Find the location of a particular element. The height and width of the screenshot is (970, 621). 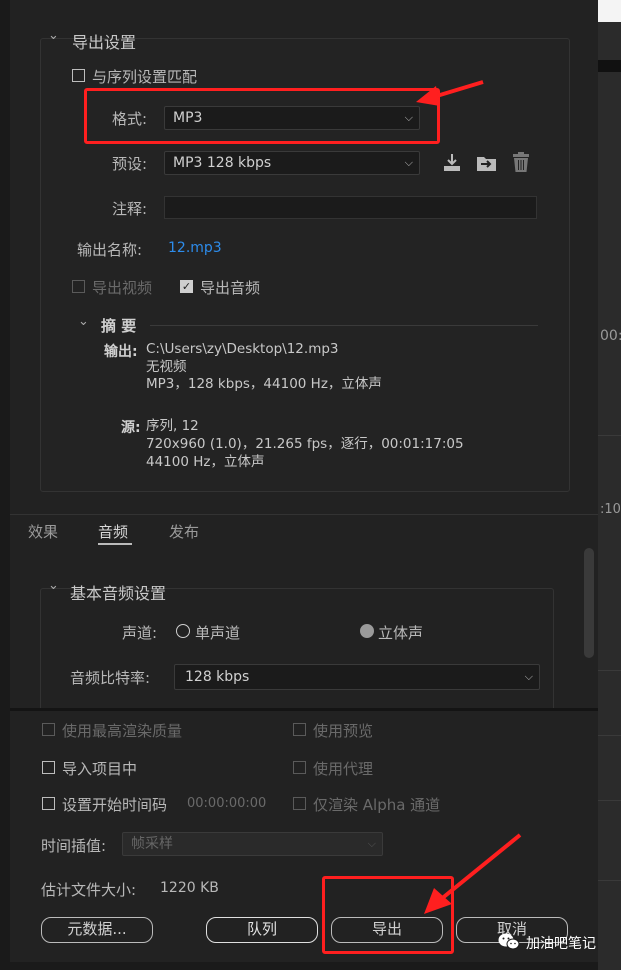

arrow-to-export is located at coordinates (480, 867).